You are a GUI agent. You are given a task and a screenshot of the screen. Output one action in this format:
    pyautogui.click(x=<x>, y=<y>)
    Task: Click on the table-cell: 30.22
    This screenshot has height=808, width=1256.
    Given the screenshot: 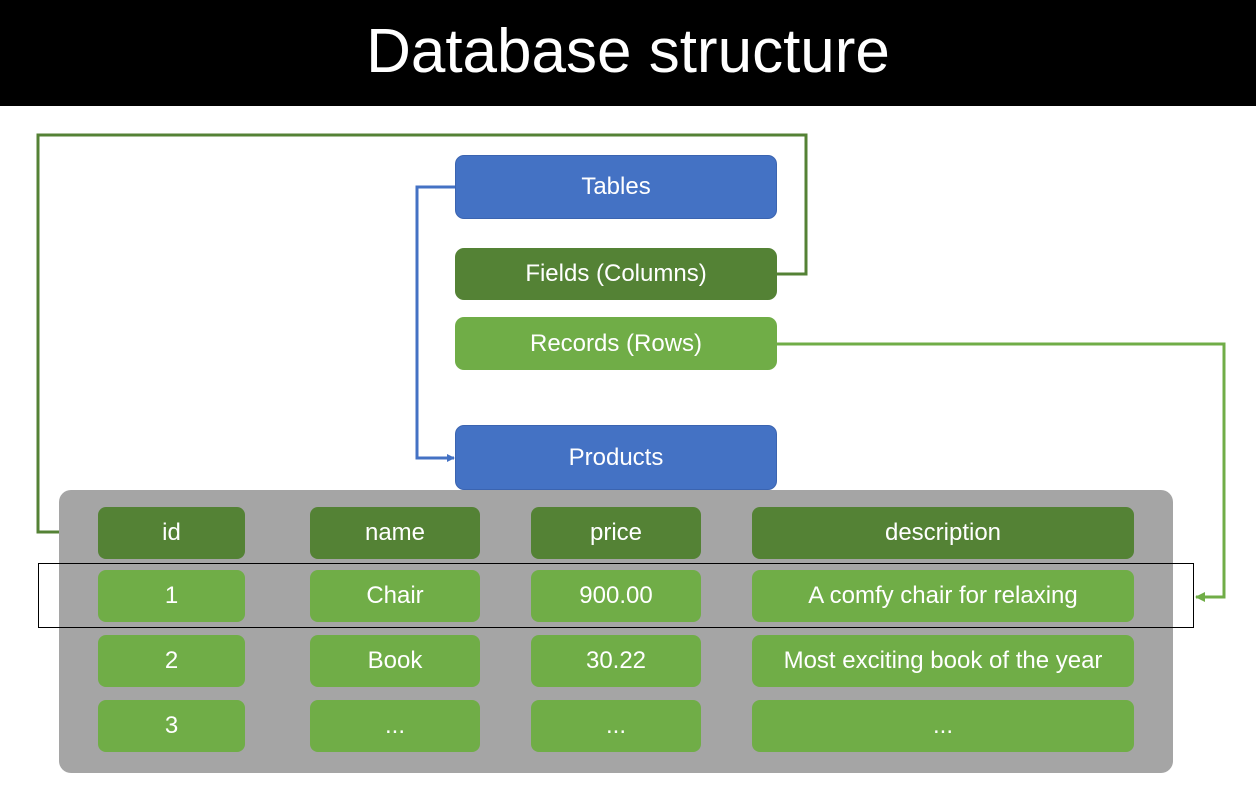 What is the action you would take?
    pyautogui.click(x=616, y=661)
    